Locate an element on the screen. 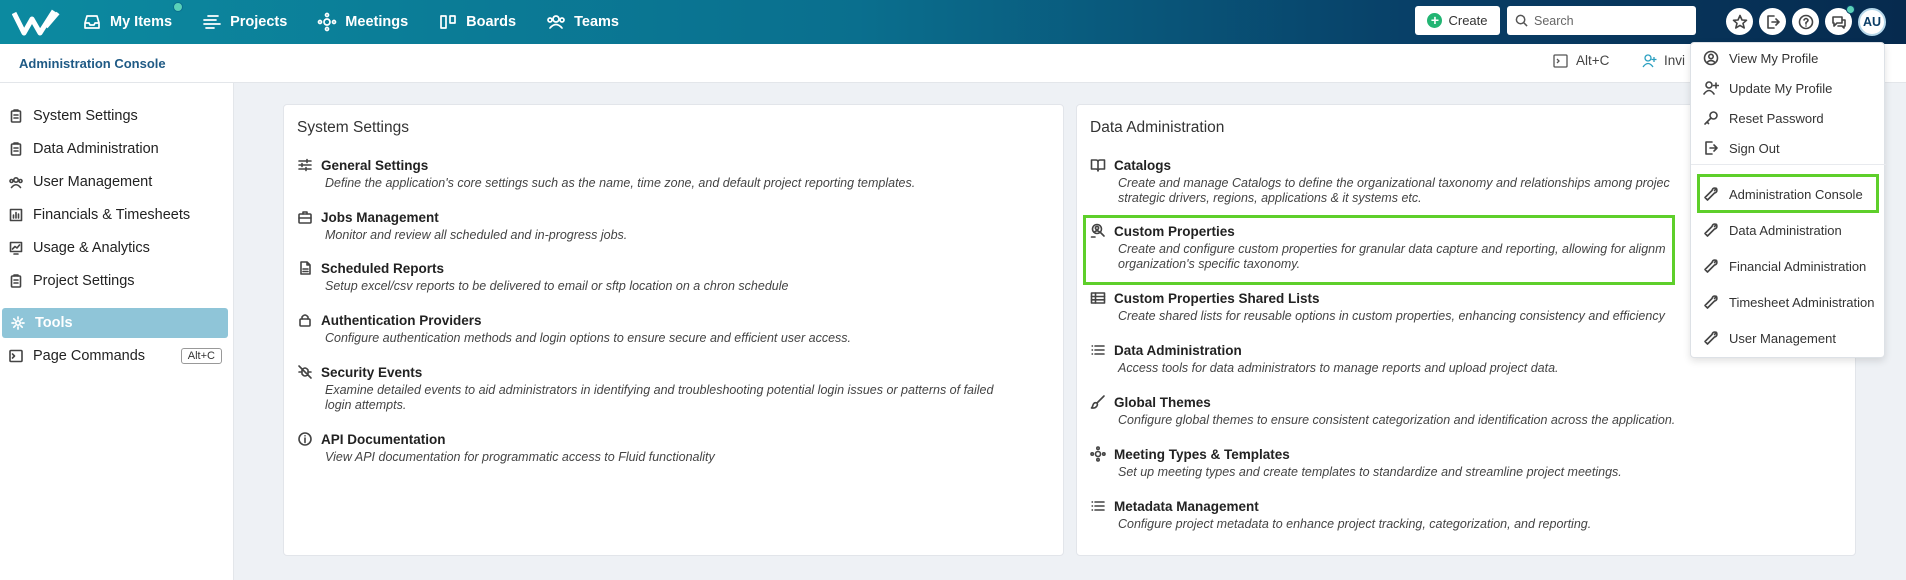 The height and width of the screenshot is (580, 1906). menu-item-label: Reset Password is located at coordinates (1776, 118).